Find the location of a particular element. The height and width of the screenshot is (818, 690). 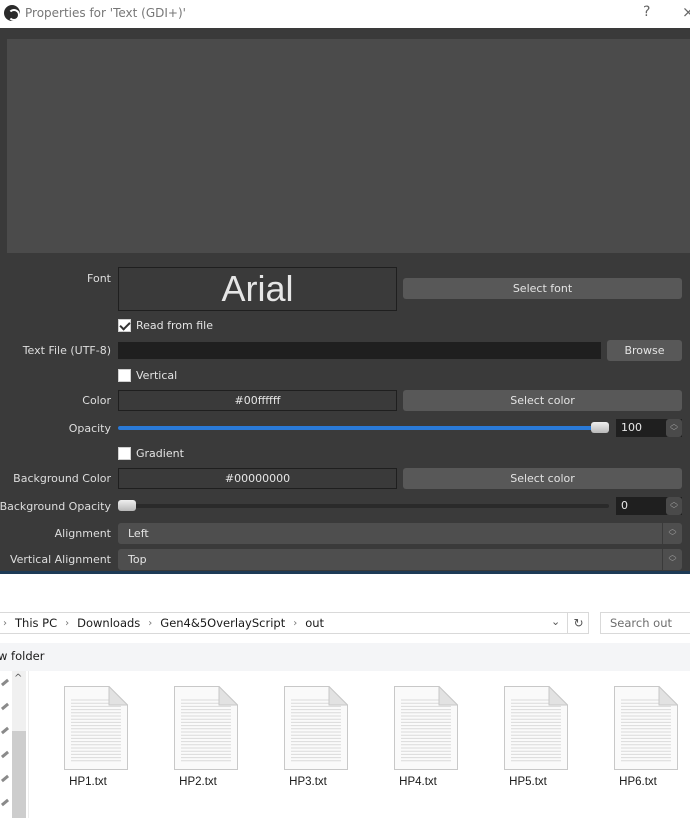

background-opacity-slider-handle is located at coordinates (127, 505).